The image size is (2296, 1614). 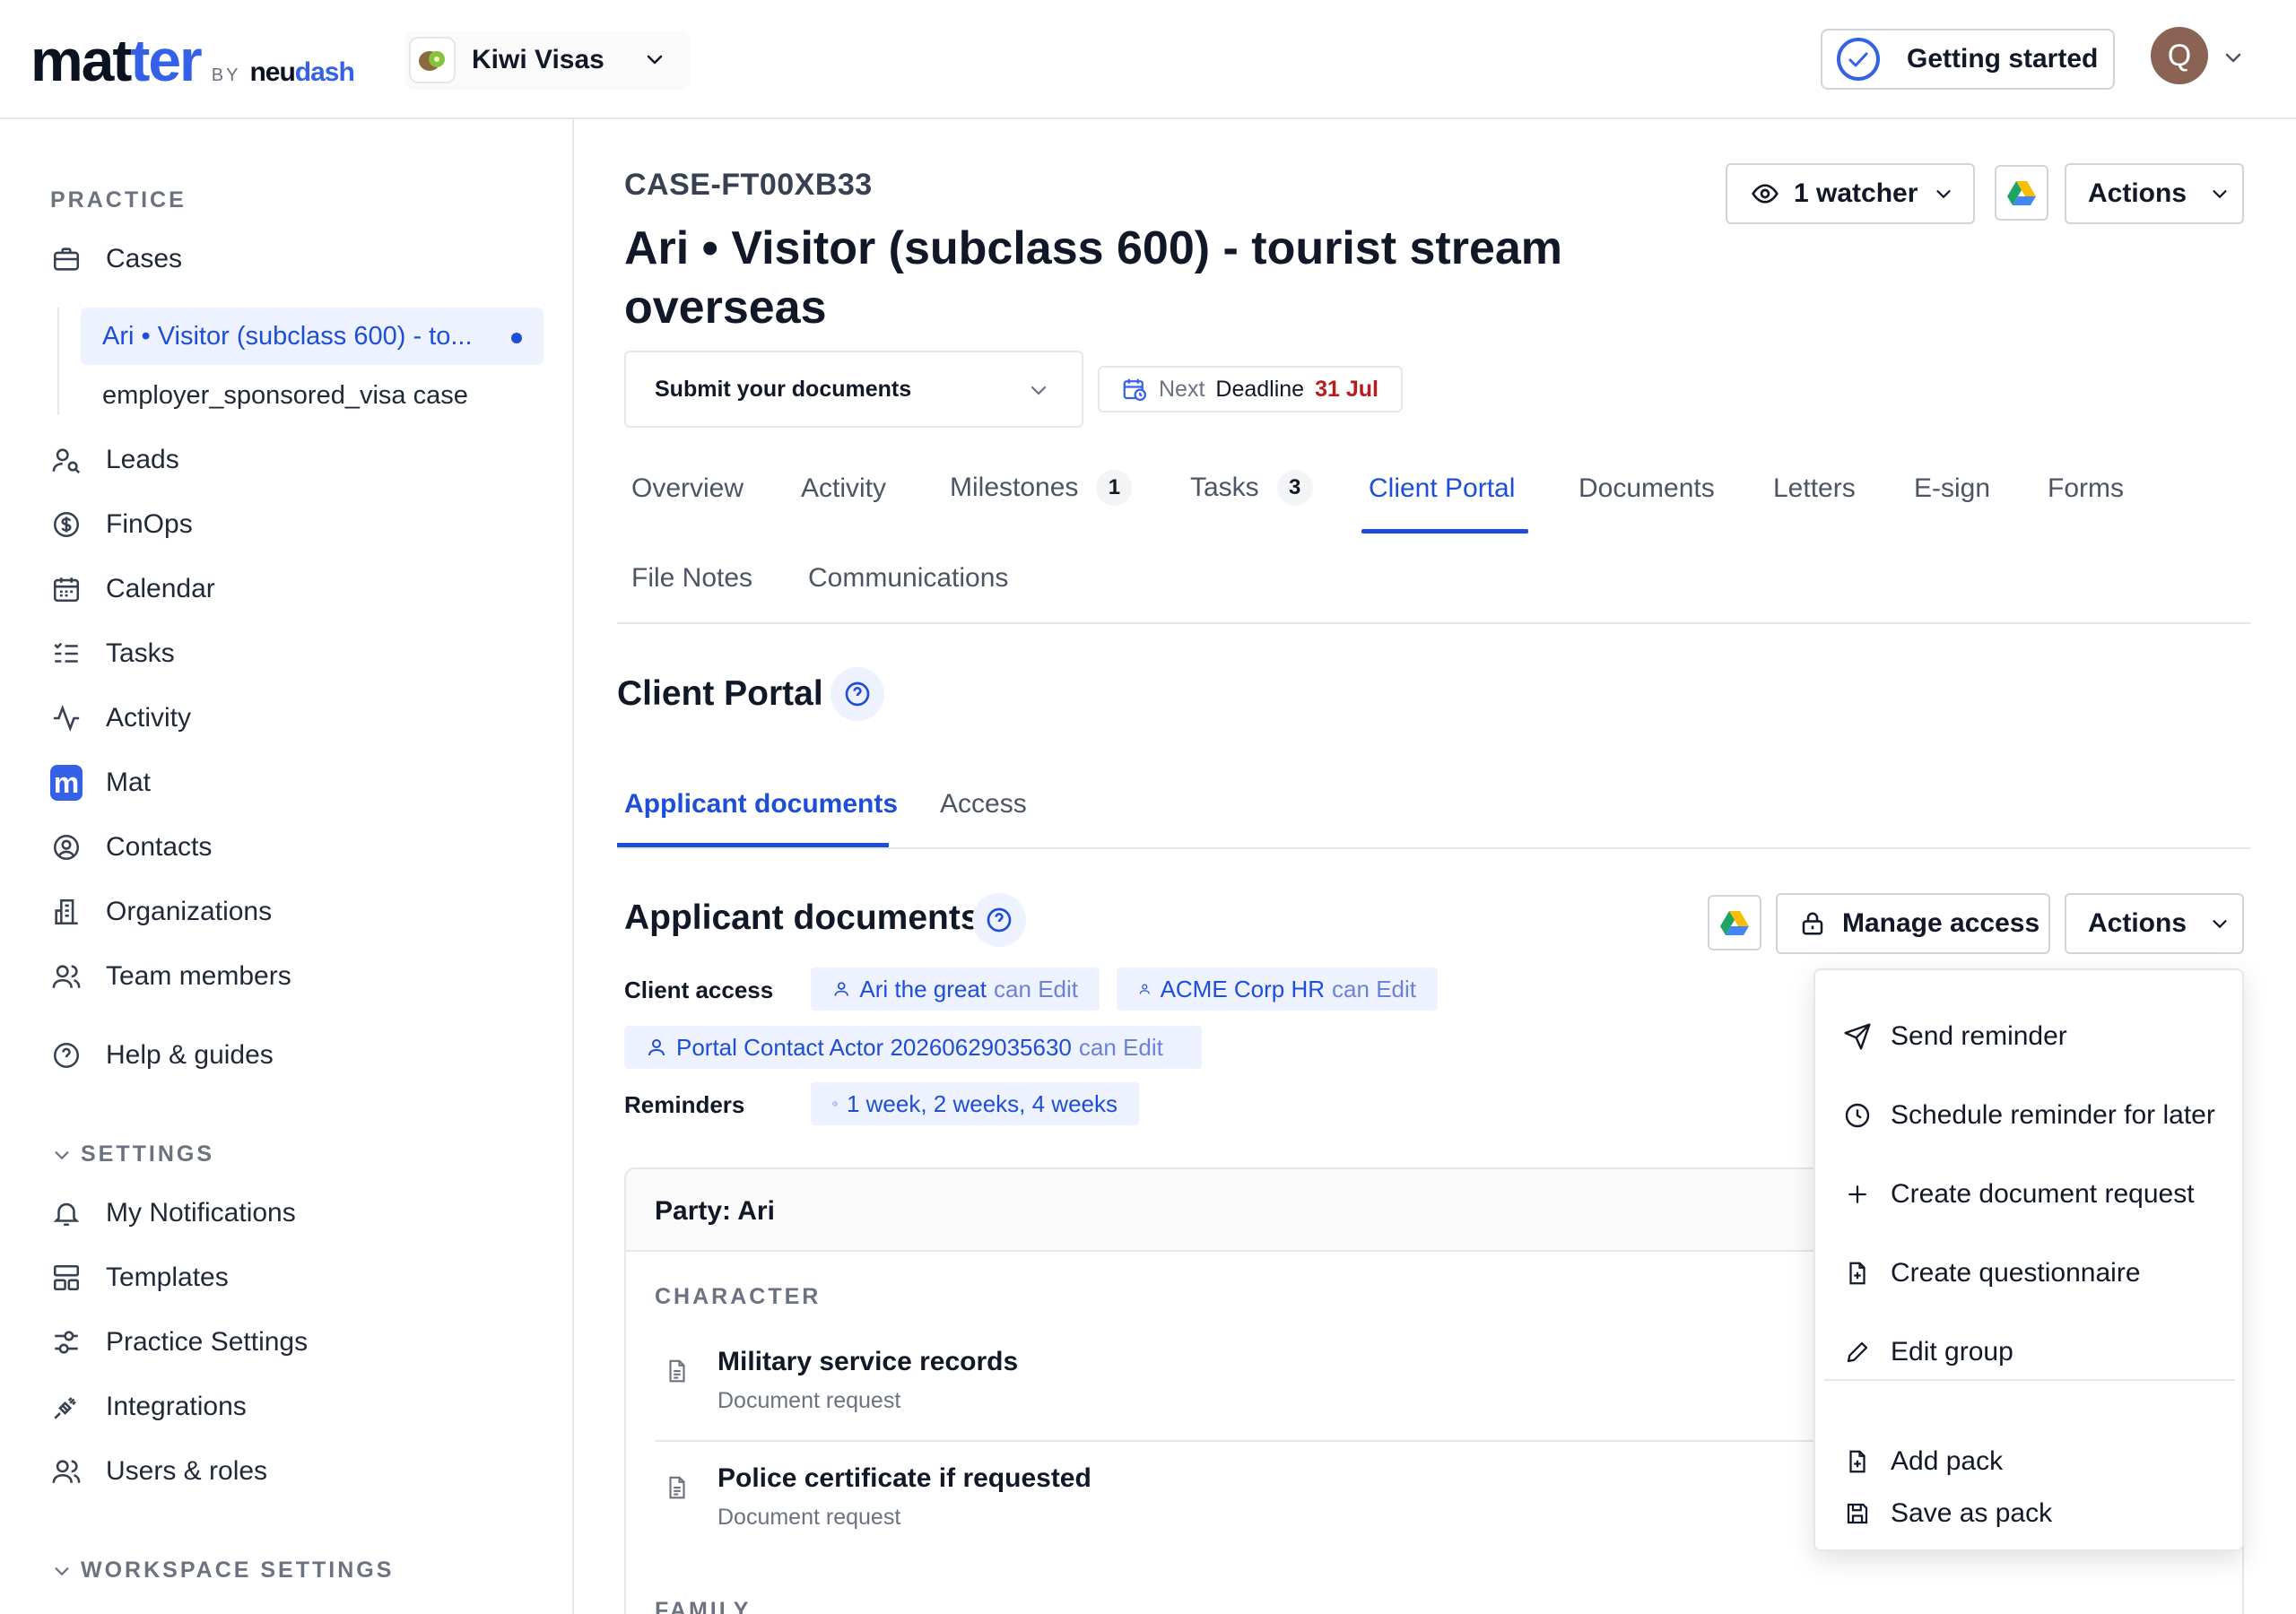 I want to click on count-badge: 3, so click(x=1294, y=488).